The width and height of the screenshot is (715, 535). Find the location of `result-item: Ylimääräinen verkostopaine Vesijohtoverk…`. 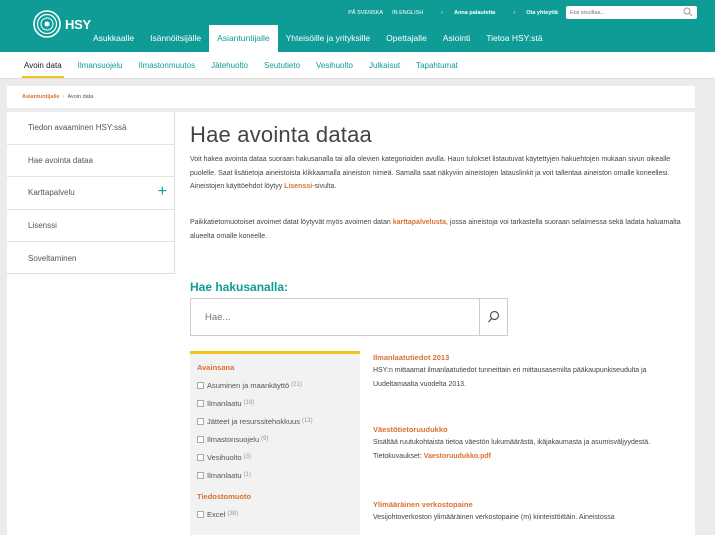

result-item: Ylimääräinen verkostopaine Vesijohtoverk… is located at coordinates (528, 512).